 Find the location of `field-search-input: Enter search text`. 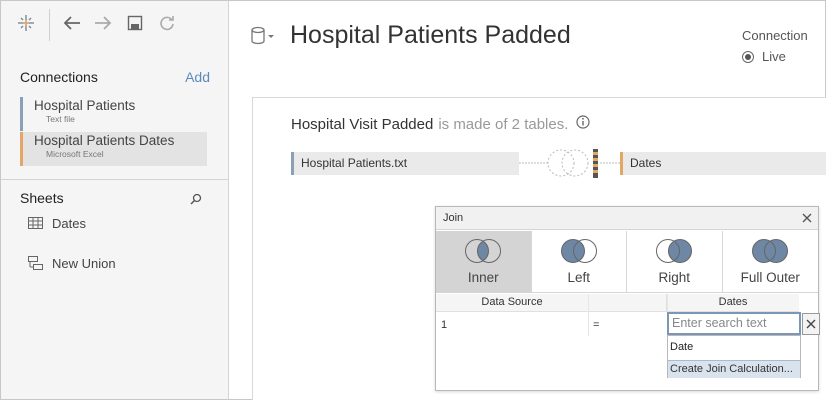

field-search-input: Enter search text is located at coordinates (734, 323).